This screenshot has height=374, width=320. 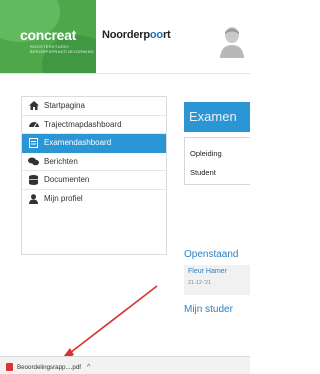 What do you see at coordinates (211, 254) in the screenshot?
I see `section-title-openstaand: Openstaand` at bounding box center [211, 254].